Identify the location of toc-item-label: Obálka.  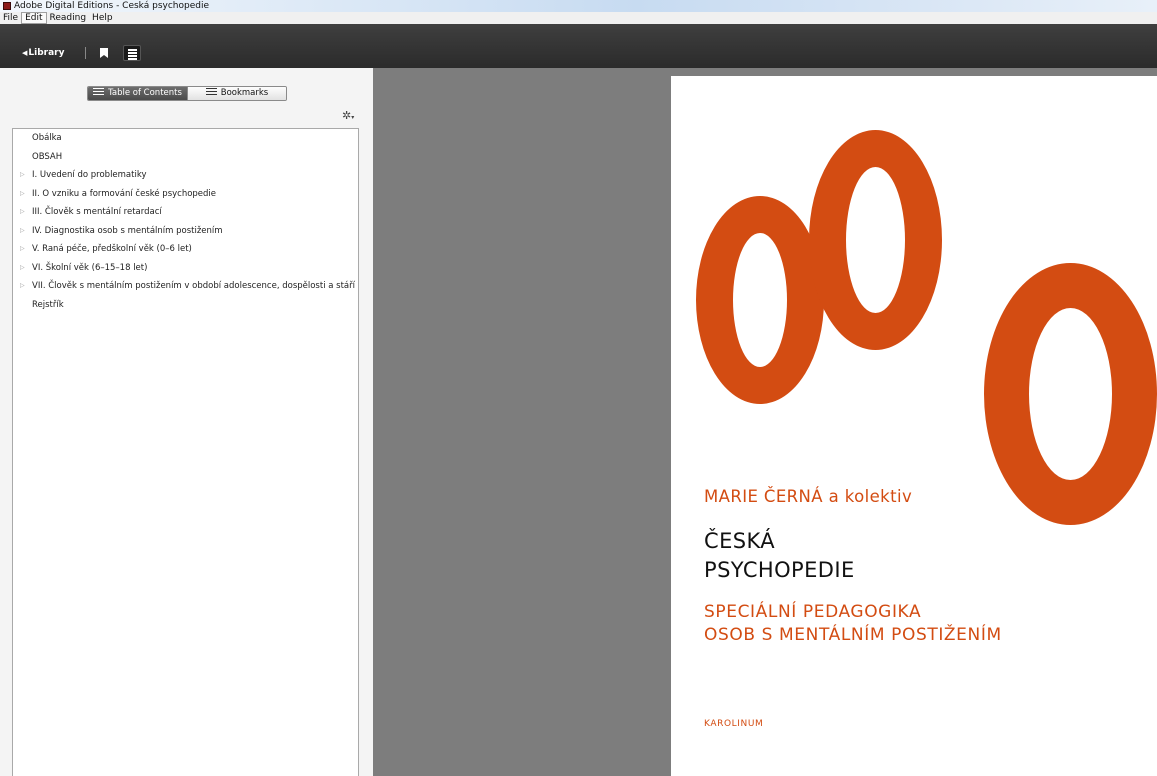
(47, 138).